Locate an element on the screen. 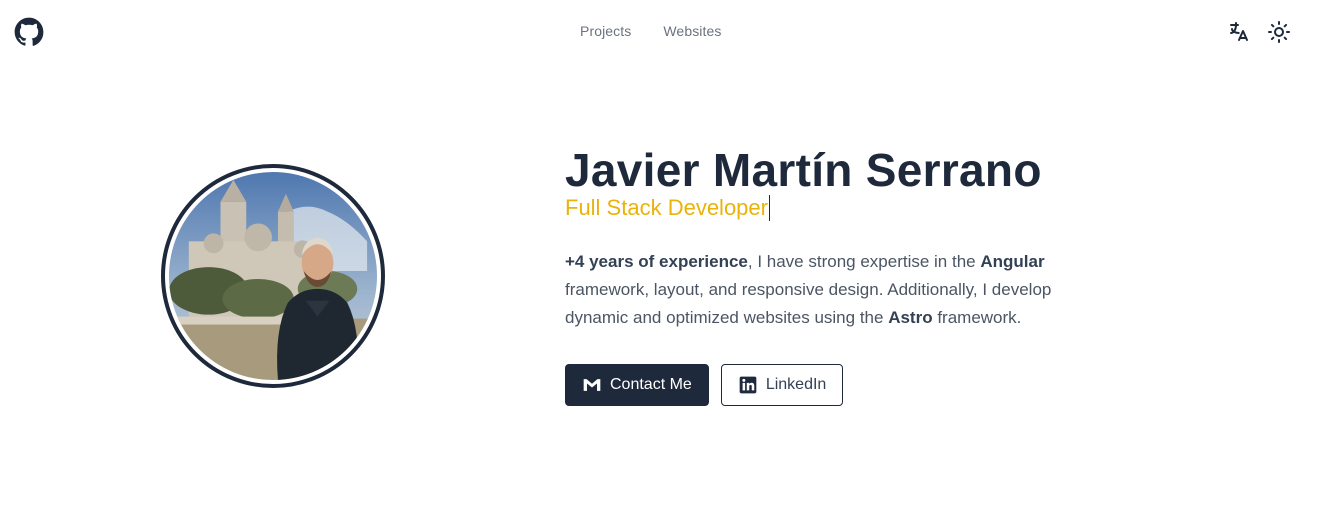 Image resolution: width=1343 pixels, height=530 pixels. role-text: Full Stack Developer is located at coordinates (666, 207).